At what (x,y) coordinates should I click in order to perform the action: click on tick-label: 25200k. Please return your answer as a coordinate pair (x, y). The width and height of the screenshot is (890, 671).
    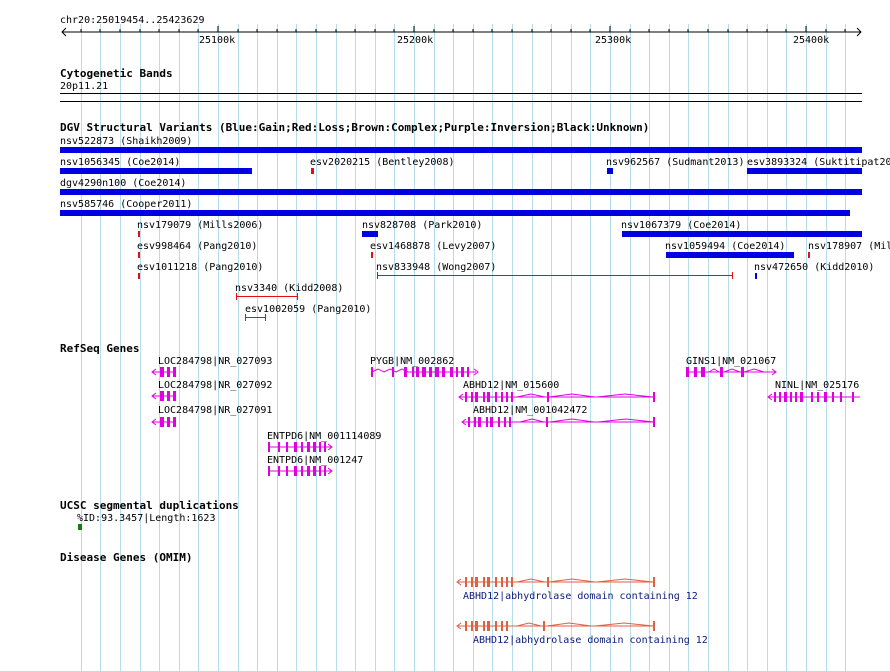
    Looking at the image, I should click on (415, 40).